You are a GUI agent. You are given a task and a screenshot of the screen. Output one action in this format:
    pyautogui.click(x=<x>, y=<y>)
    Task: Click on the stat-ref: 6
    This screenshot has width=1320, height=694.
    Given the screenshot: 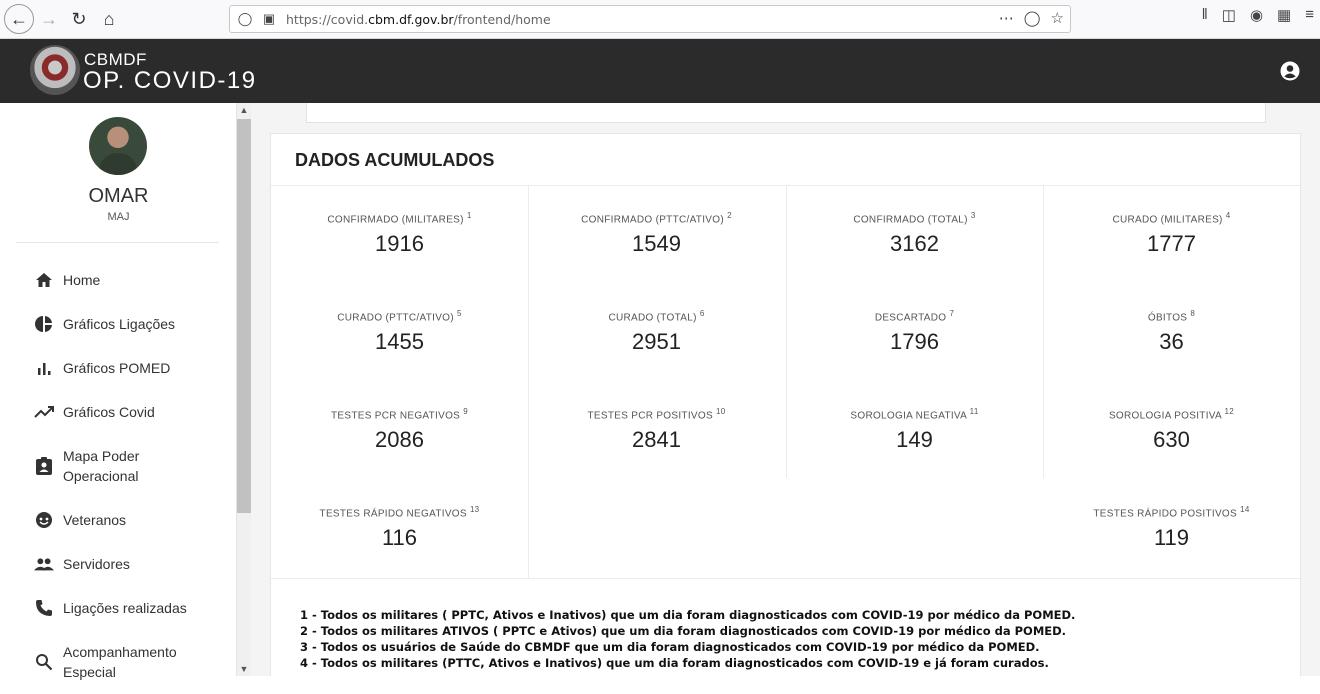 What is the action you would take?
    pyautogui.click(x=702, y=313)
    